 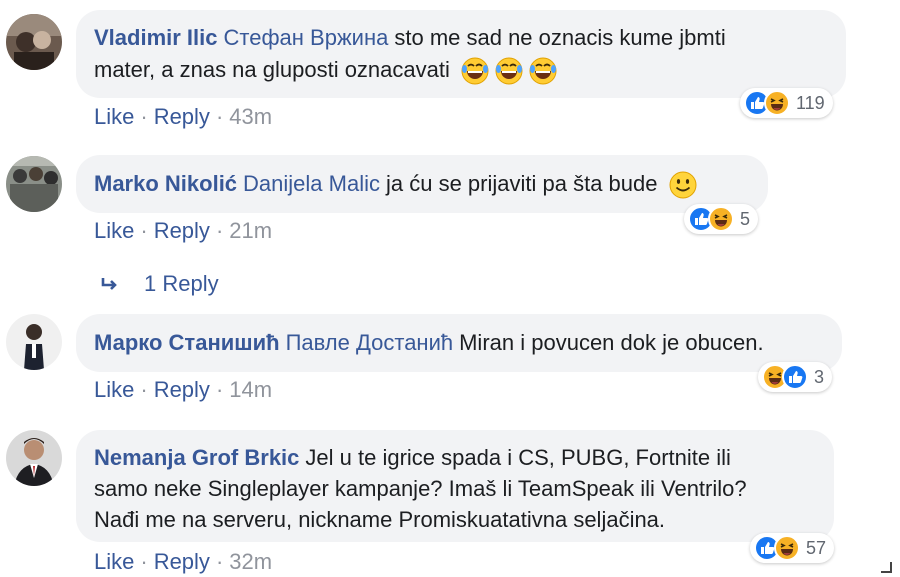 What do you see at coordinates (819, 376) in the screenshot?
I see `reaction-count: 3` at bounding box center [819, 376].